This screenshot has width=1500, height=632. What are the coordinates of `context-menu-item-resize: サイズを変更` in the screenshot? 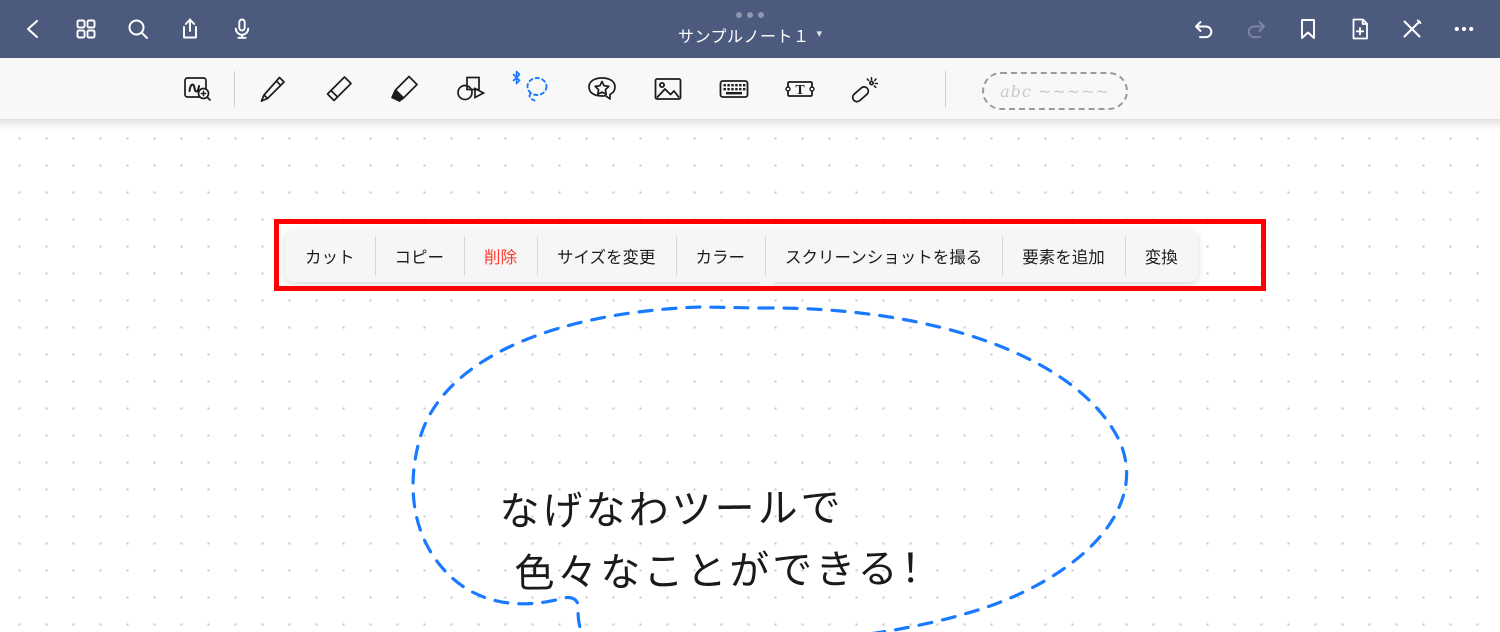 It's located at (606, 256).